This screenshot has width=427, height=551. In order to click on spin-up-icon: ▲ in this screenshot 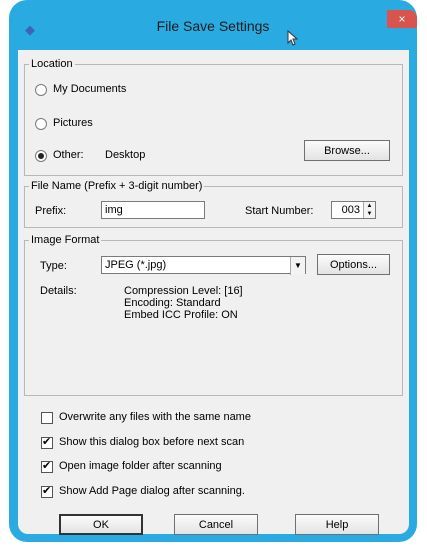, I will do `click(369, 206)`.